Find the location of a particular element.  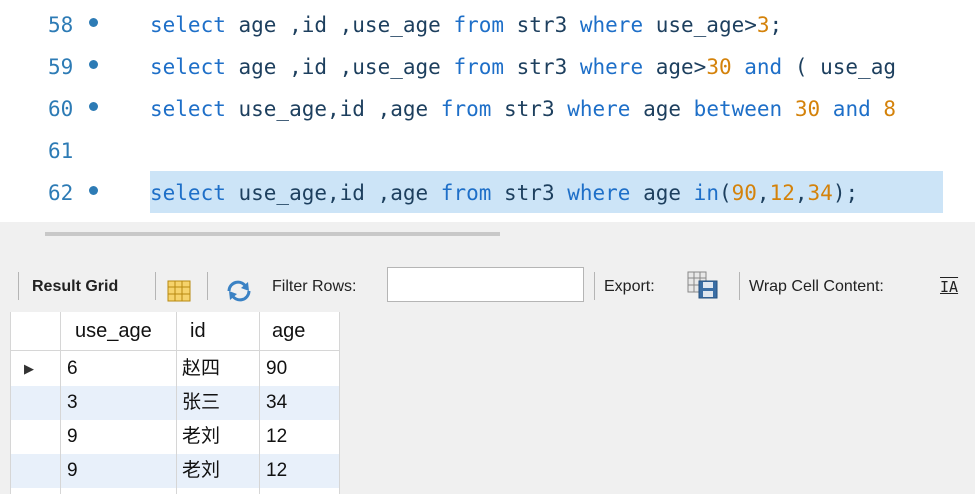

code-token: ; is located at coordinates (776, 25).